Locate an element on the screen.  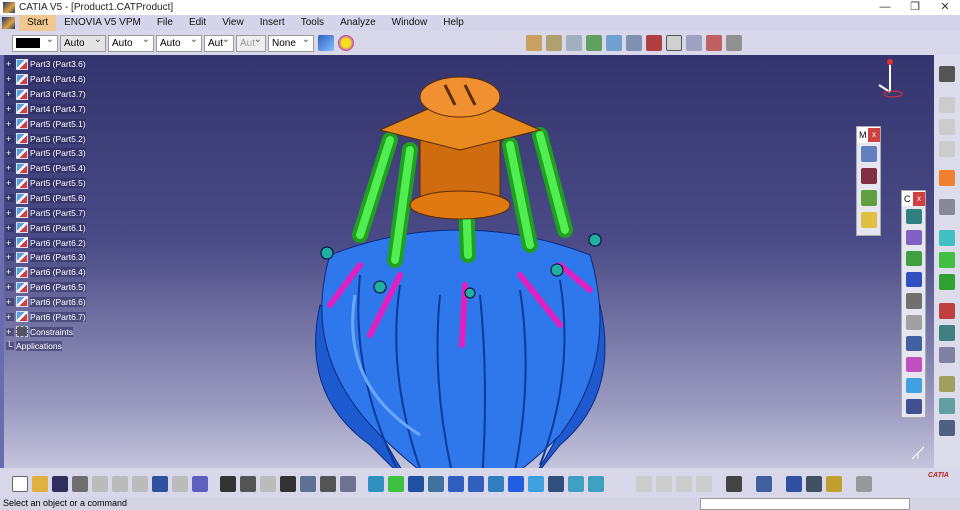
manipulation-icon is located at coordinates (868, 154).